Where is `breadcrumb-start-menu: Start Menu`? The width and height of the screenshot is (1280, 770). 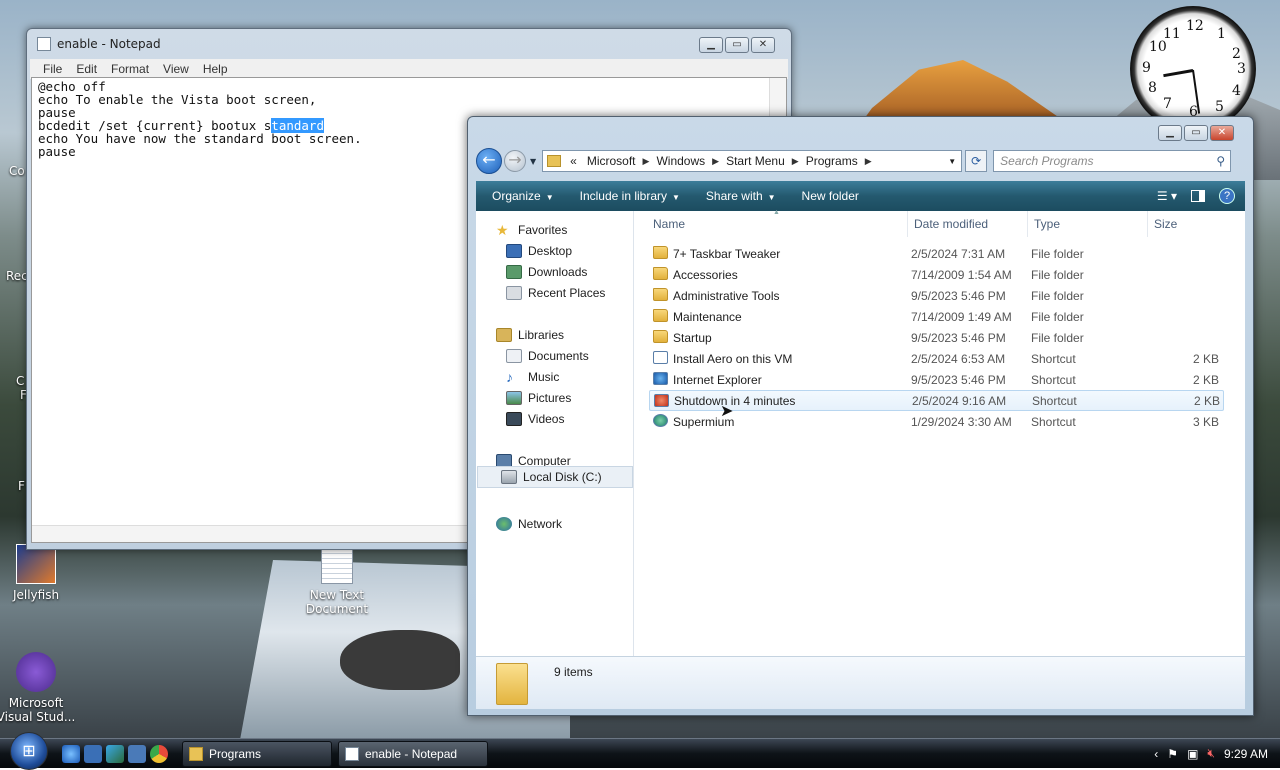
breadcrumb-start-menu: Start Menu is located at coordinates (755, 161).